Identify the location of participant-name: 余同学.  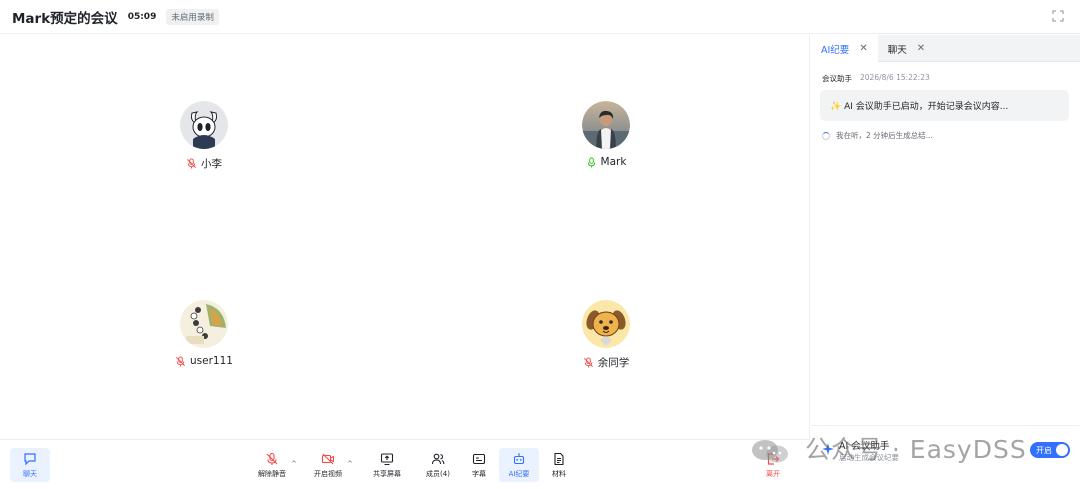
(613, 363).